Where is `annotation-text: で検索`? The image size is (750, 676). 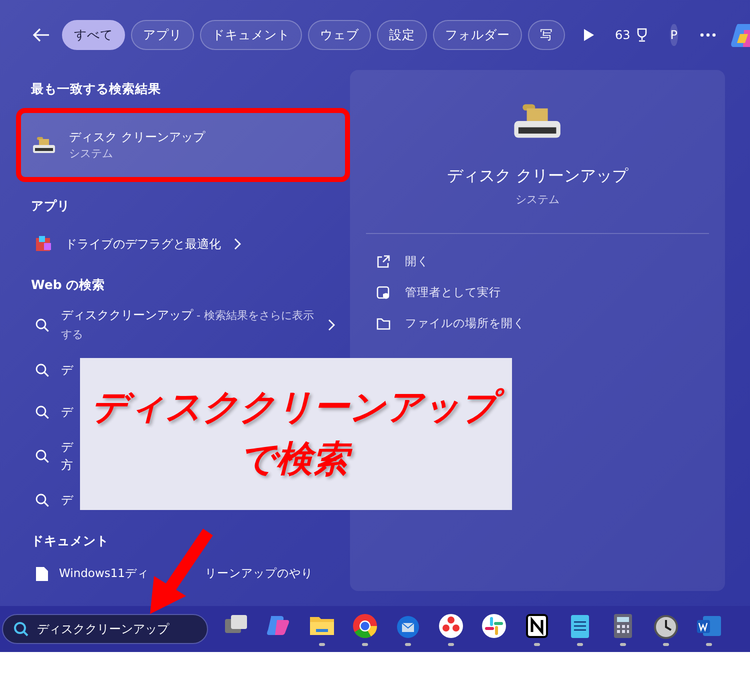
annotation-text: で検索 is located at coordinates (296, 460).